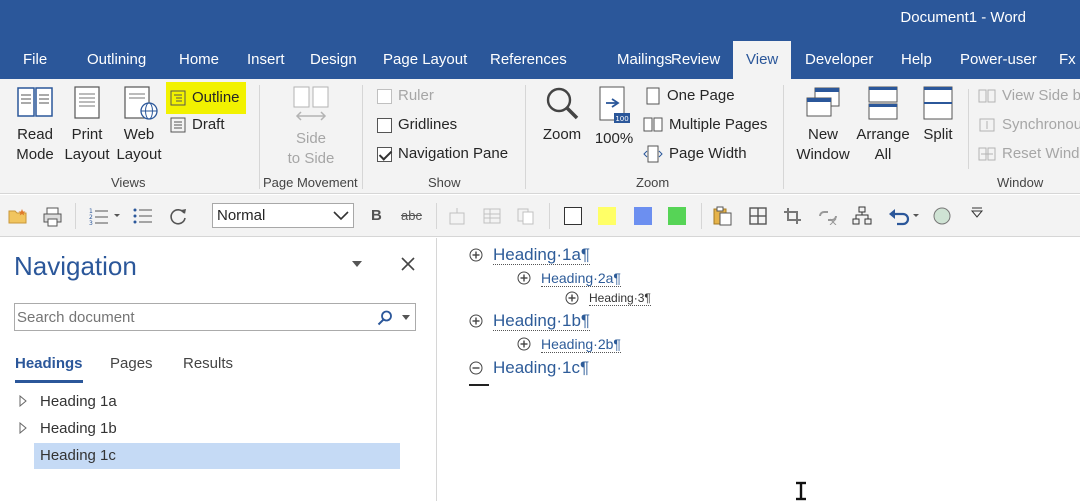  What do you see at coordinates (793, 216) in the screenshot?
I see `crop-icon` at bounding box center [793, 216].